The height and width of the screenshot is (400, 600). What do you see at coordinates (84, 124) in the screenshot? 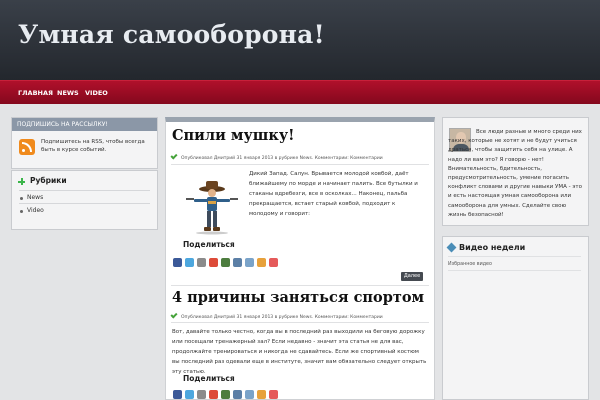
I see `subscribe-heading: ПОДПИШИСЬ НА РАССЫЛКУ!` at bounding box center [84, 124].